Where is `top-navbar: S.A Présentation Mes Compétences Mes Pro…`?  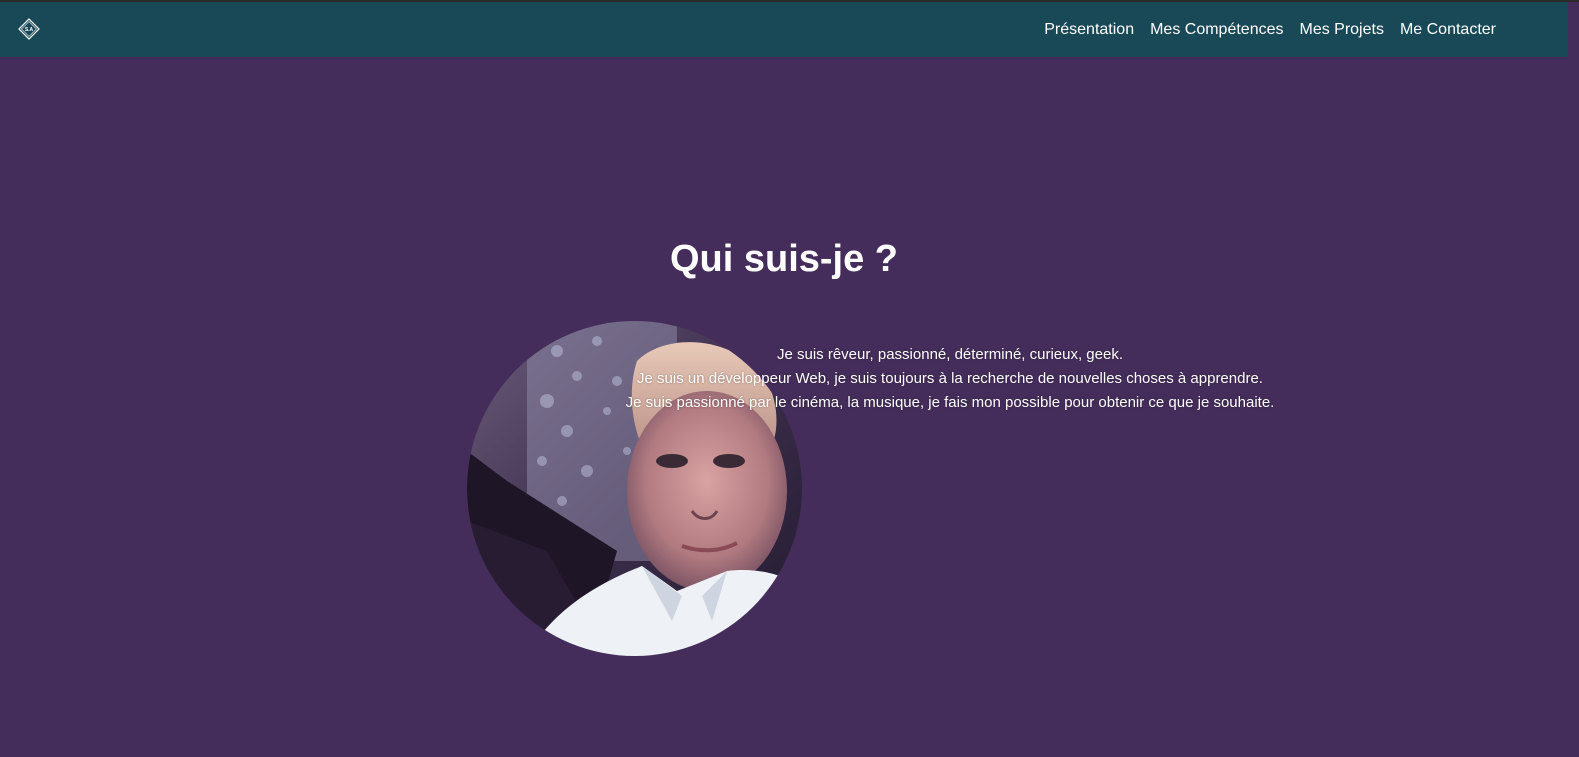
top-navbar: S.A Présentation Mes Compétences Mes Pro… is located at coordinates (784, 29).